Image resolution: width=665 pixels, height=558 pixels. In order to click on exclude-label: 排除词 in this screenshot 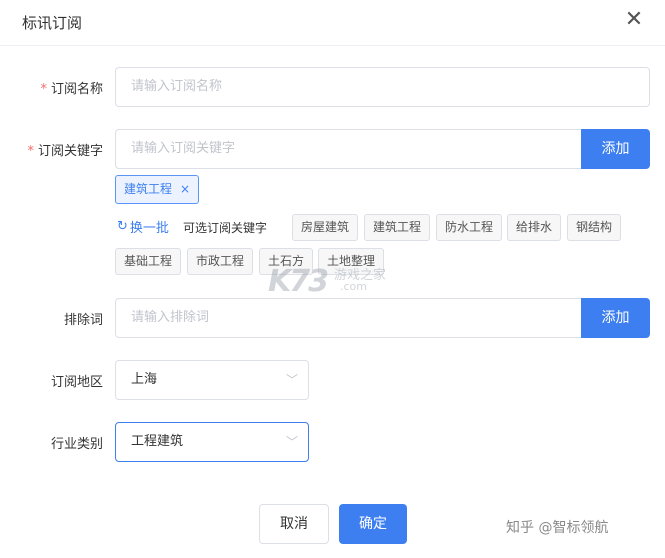, I will do `click(83, 320)`.